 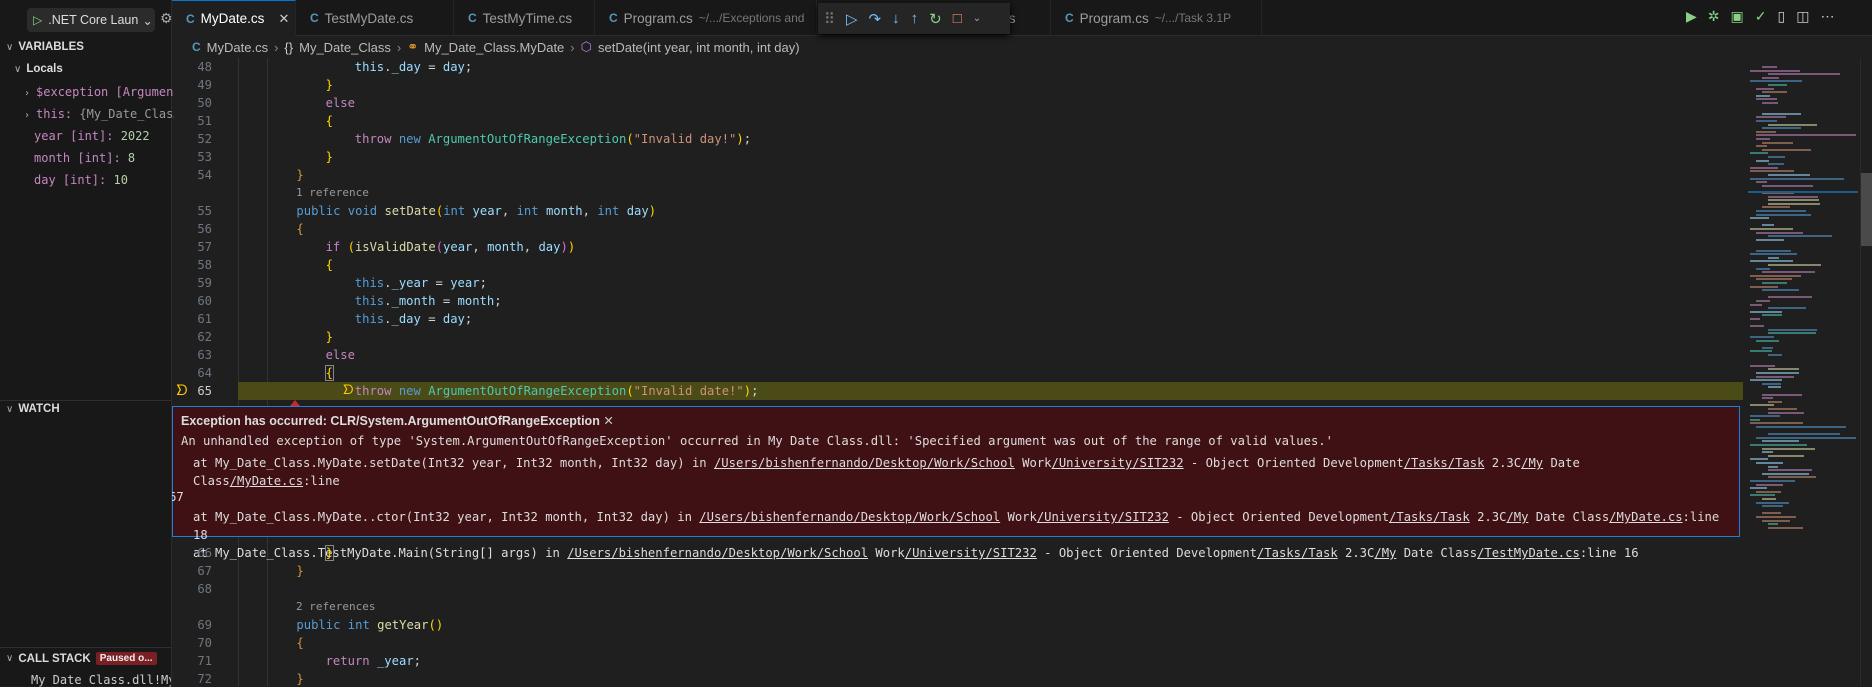 What do you see at coordinates (1737, 16) in the screenshot?
I see `run-in-terminal-icon: ▣` at bounding box center [1737, 16].